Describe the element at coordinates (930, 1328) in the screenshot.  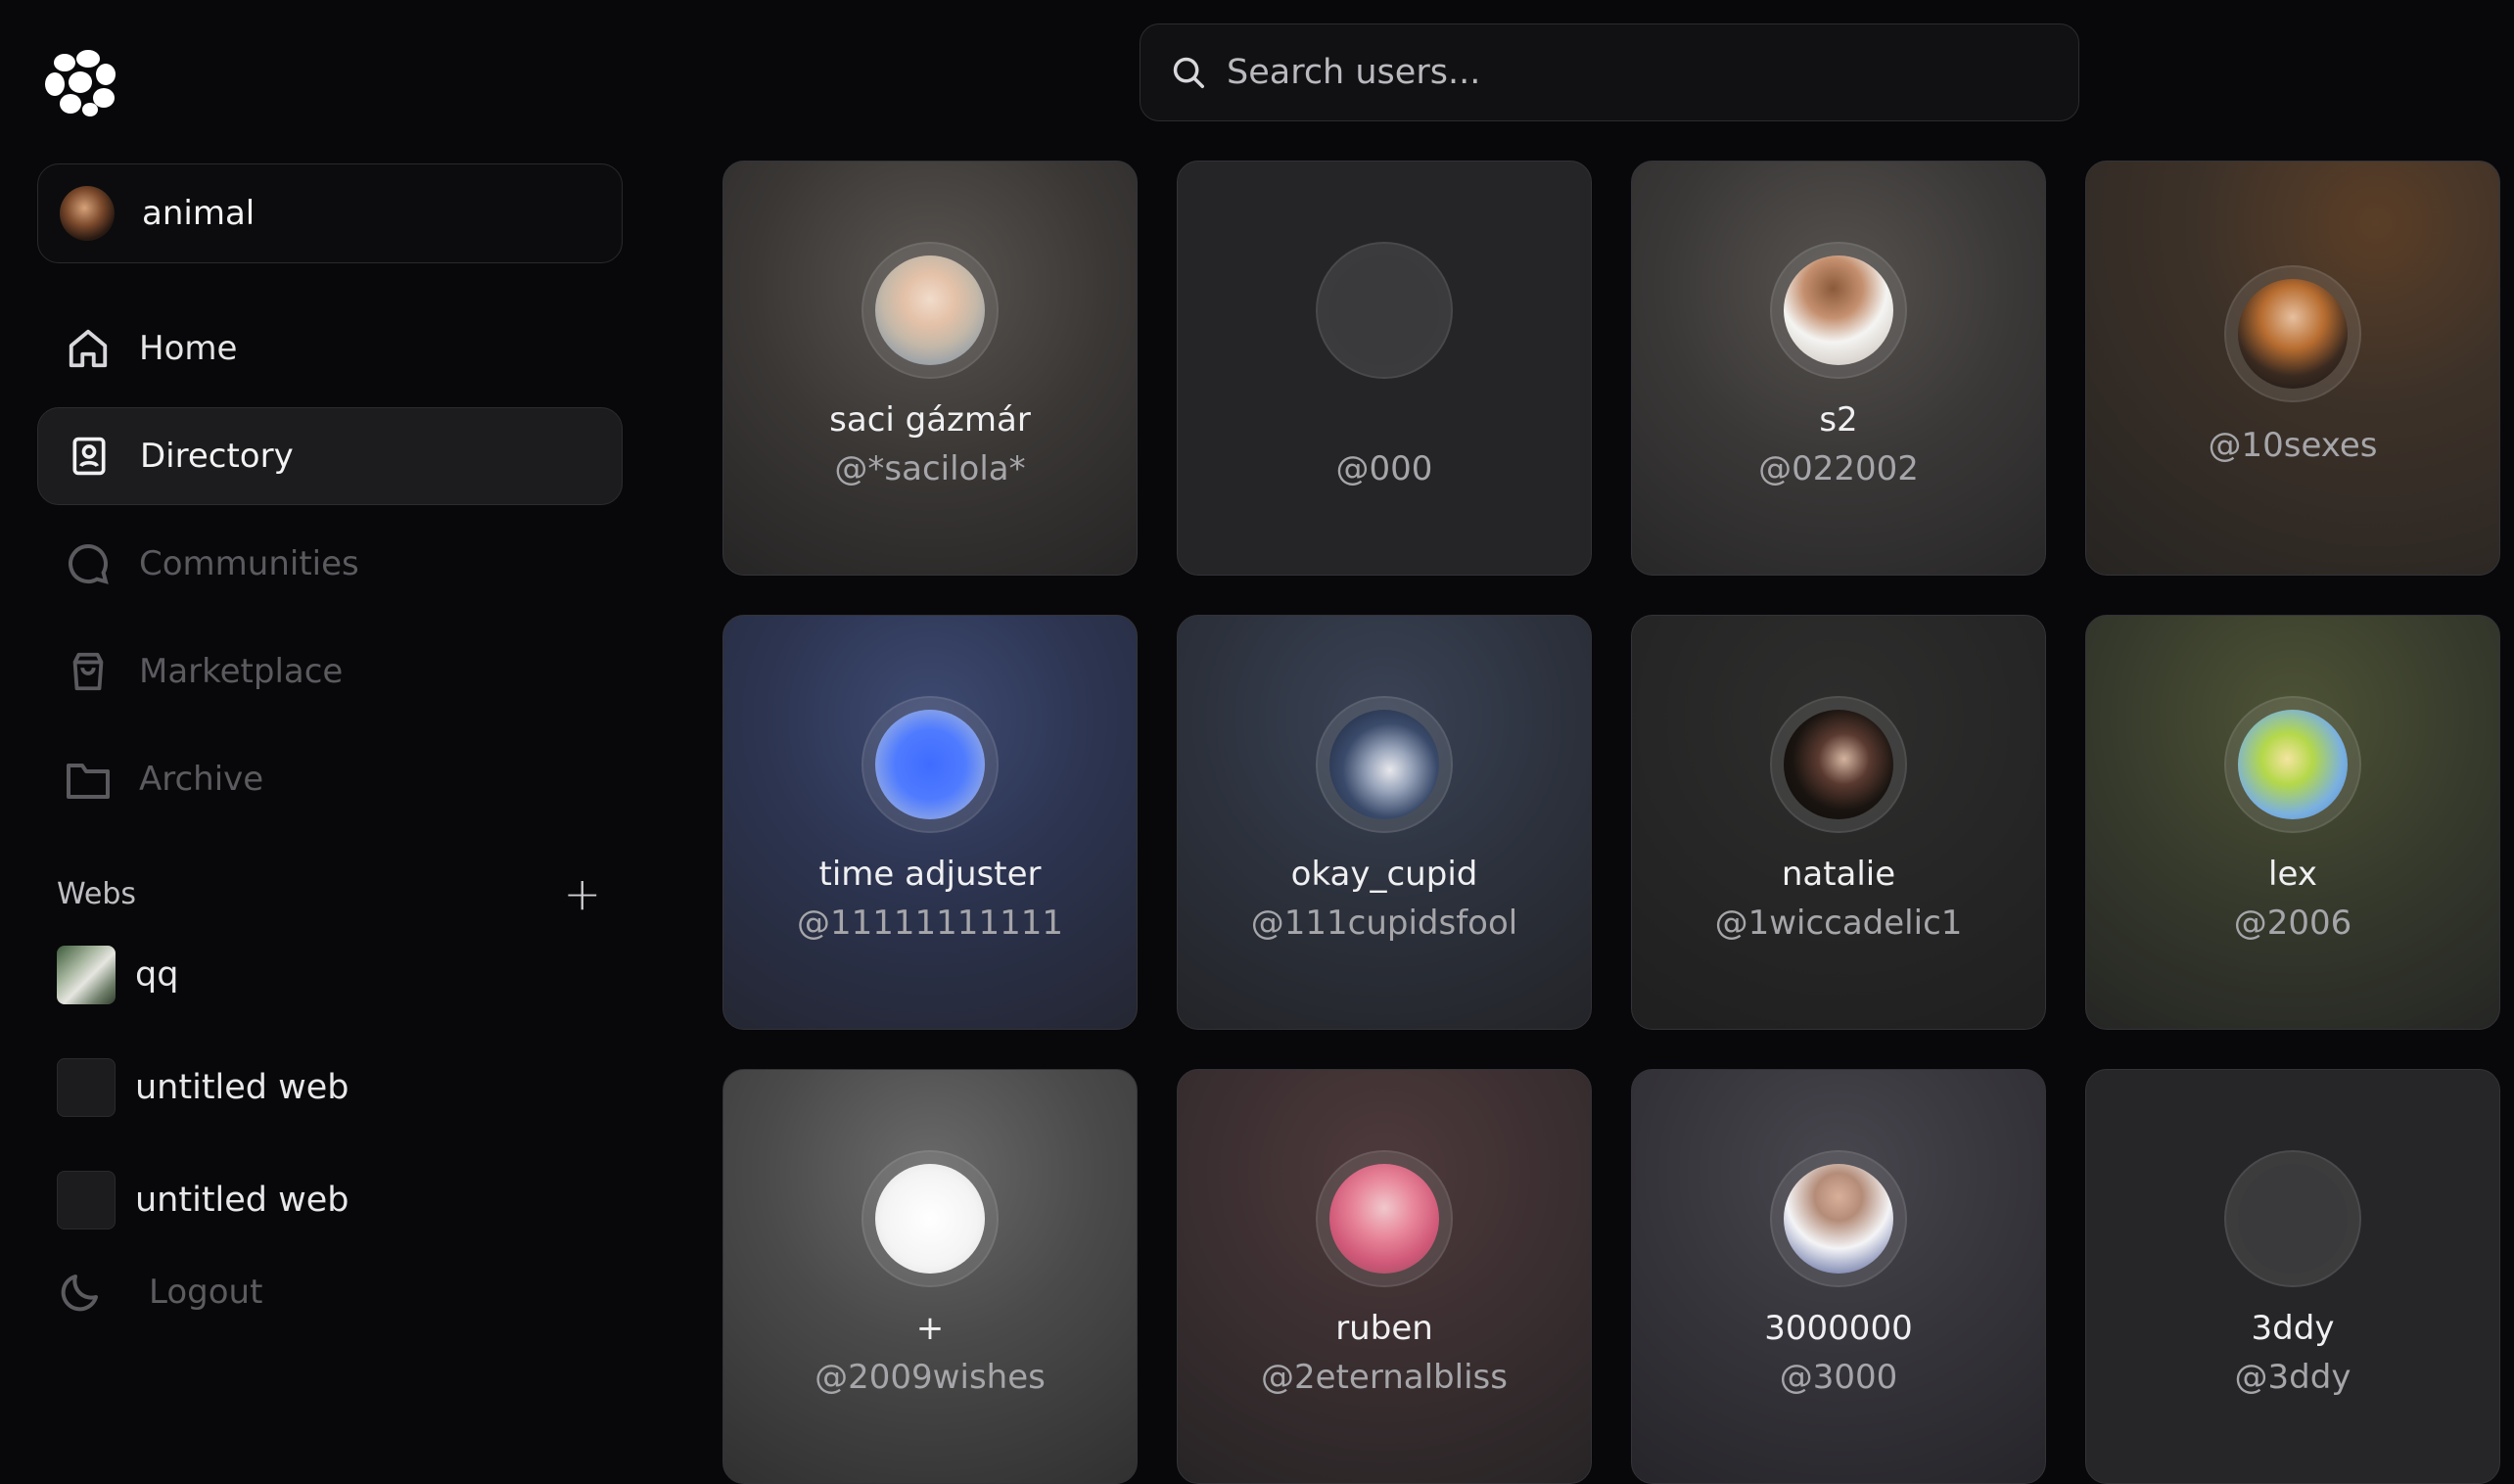
I see `user-display-name: +` at that location.